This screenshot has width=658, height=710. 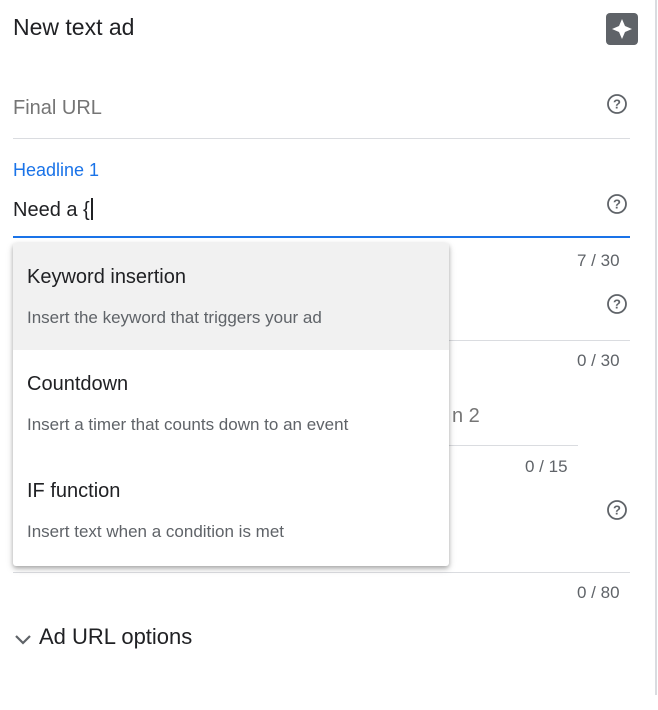 What do you see at coordinates (466, 416) in the screenshot?
I see `path2-input: n 2` at bounding box center [466, 416].